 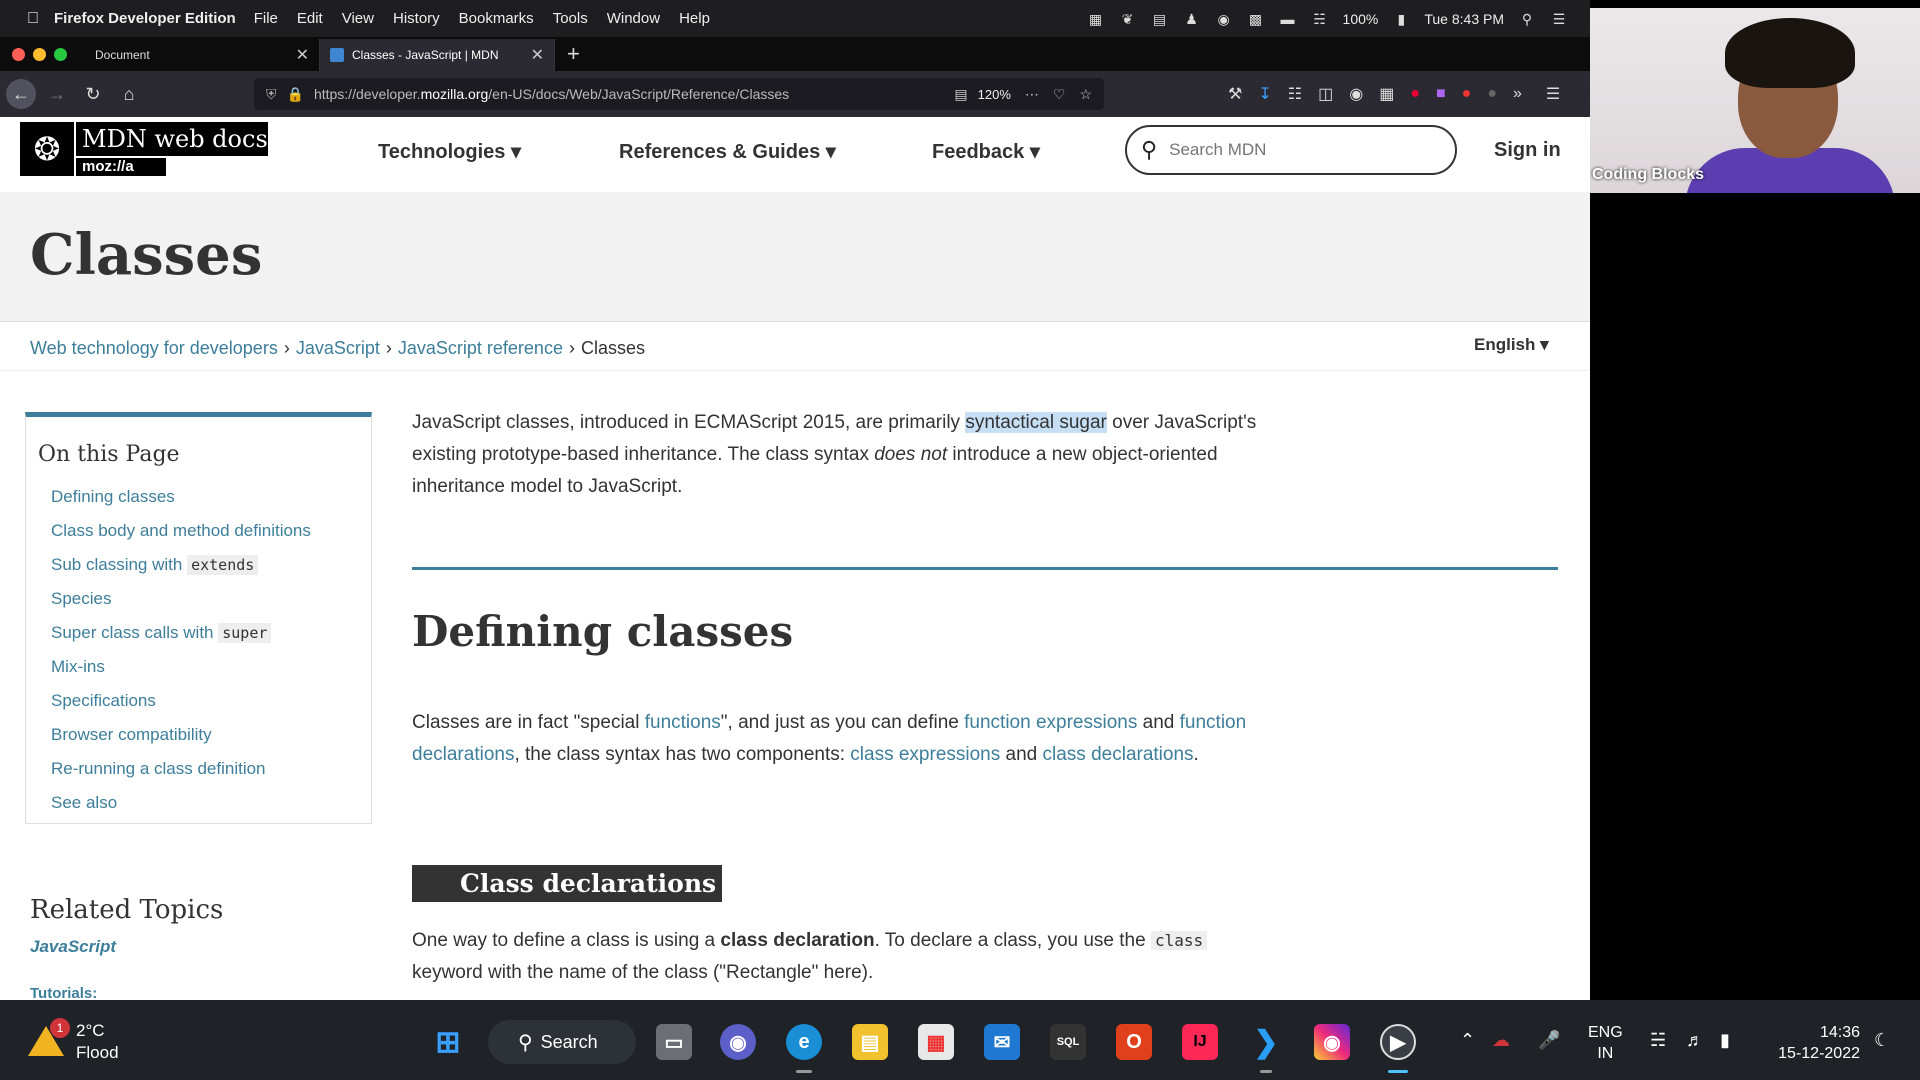 What do you see at coordinates (202, 55) in the screenshot?
I see `tab-document: Document ✕` at bounding box center [202, 55].